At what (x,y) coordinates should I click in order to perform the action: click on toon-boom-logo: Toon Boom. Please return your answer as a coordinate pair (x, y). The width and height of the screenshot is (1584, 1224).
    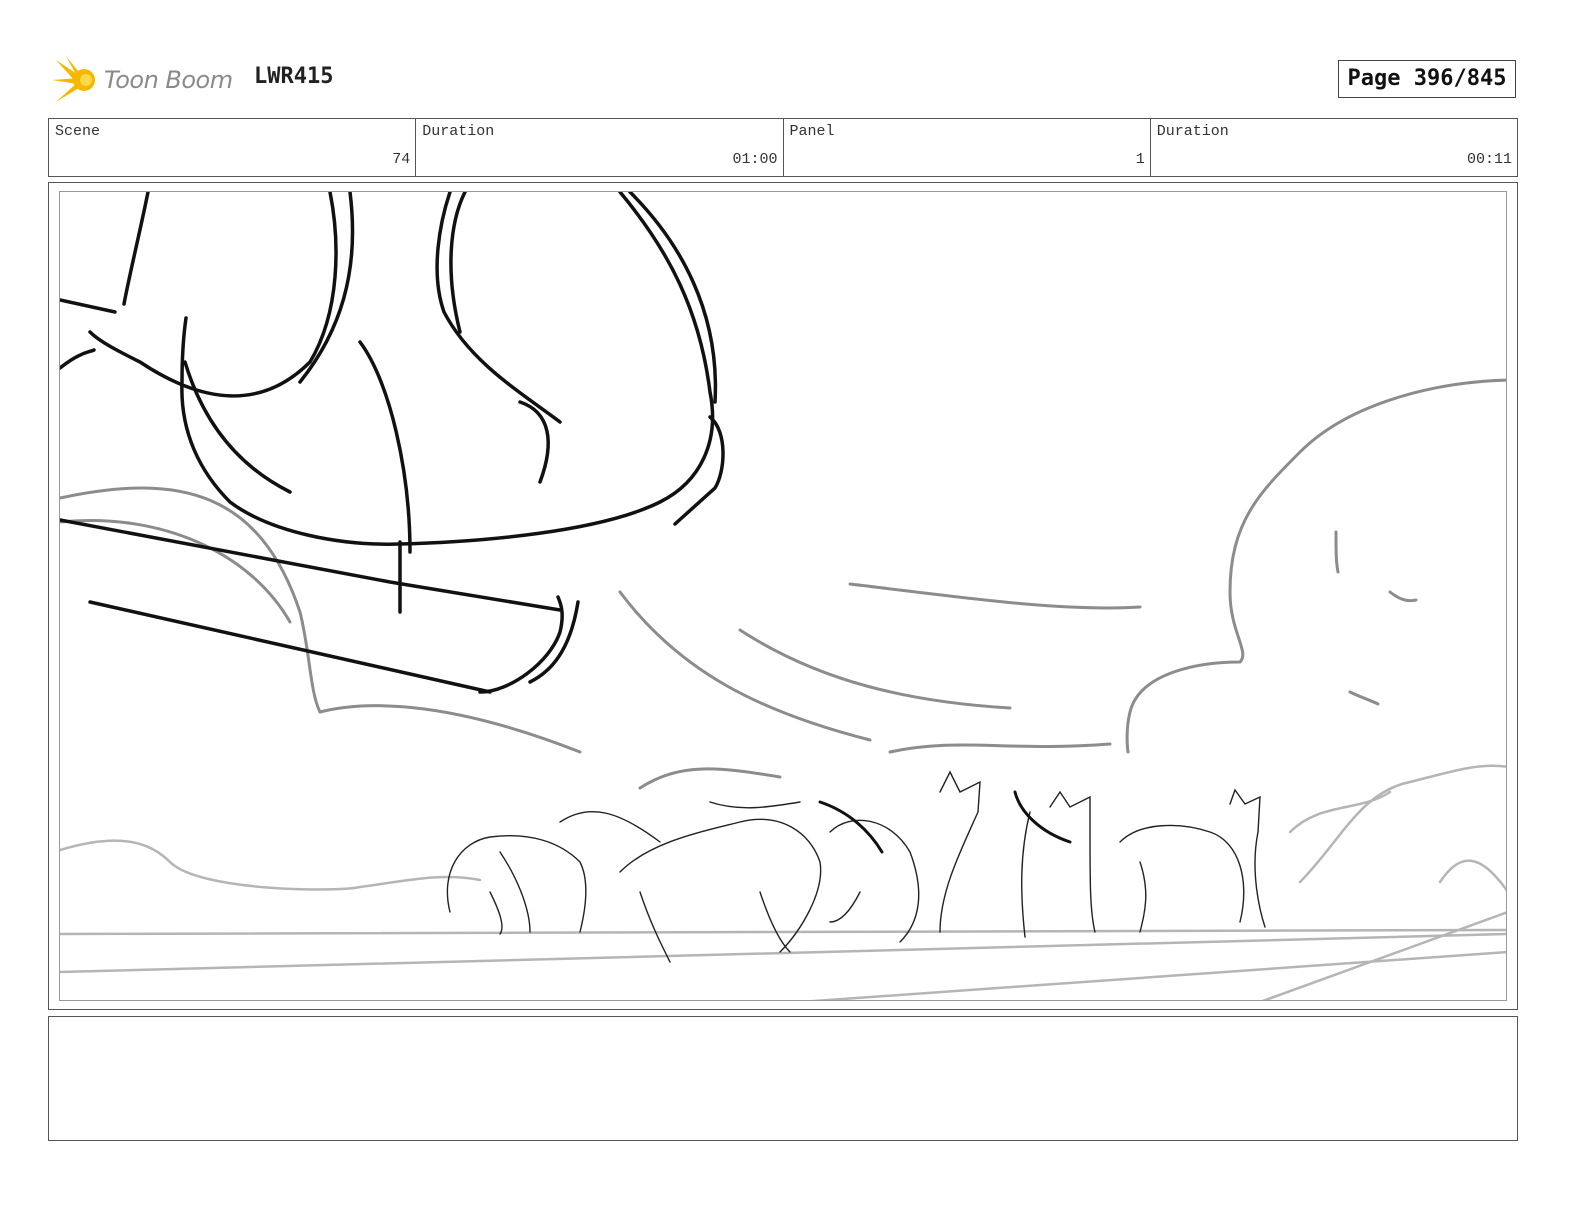
    Looking at the image, I should click on (145, 81).